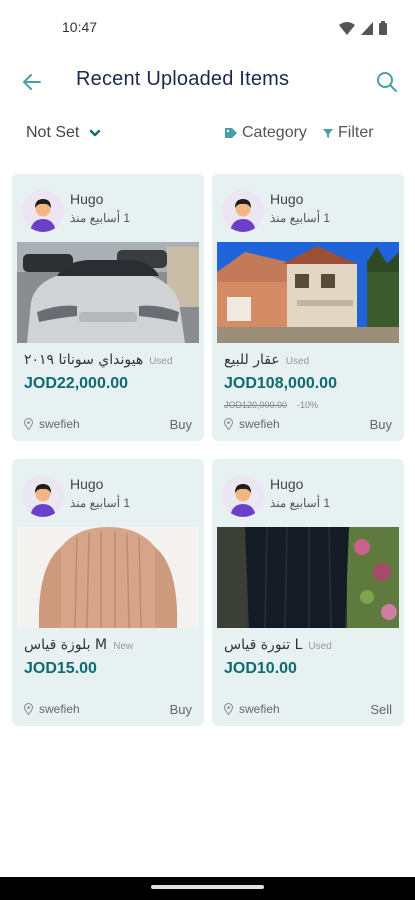 The height and width of the screenshot is (900, 415). I want to click on filter-label: Filter, so click(356, 132).